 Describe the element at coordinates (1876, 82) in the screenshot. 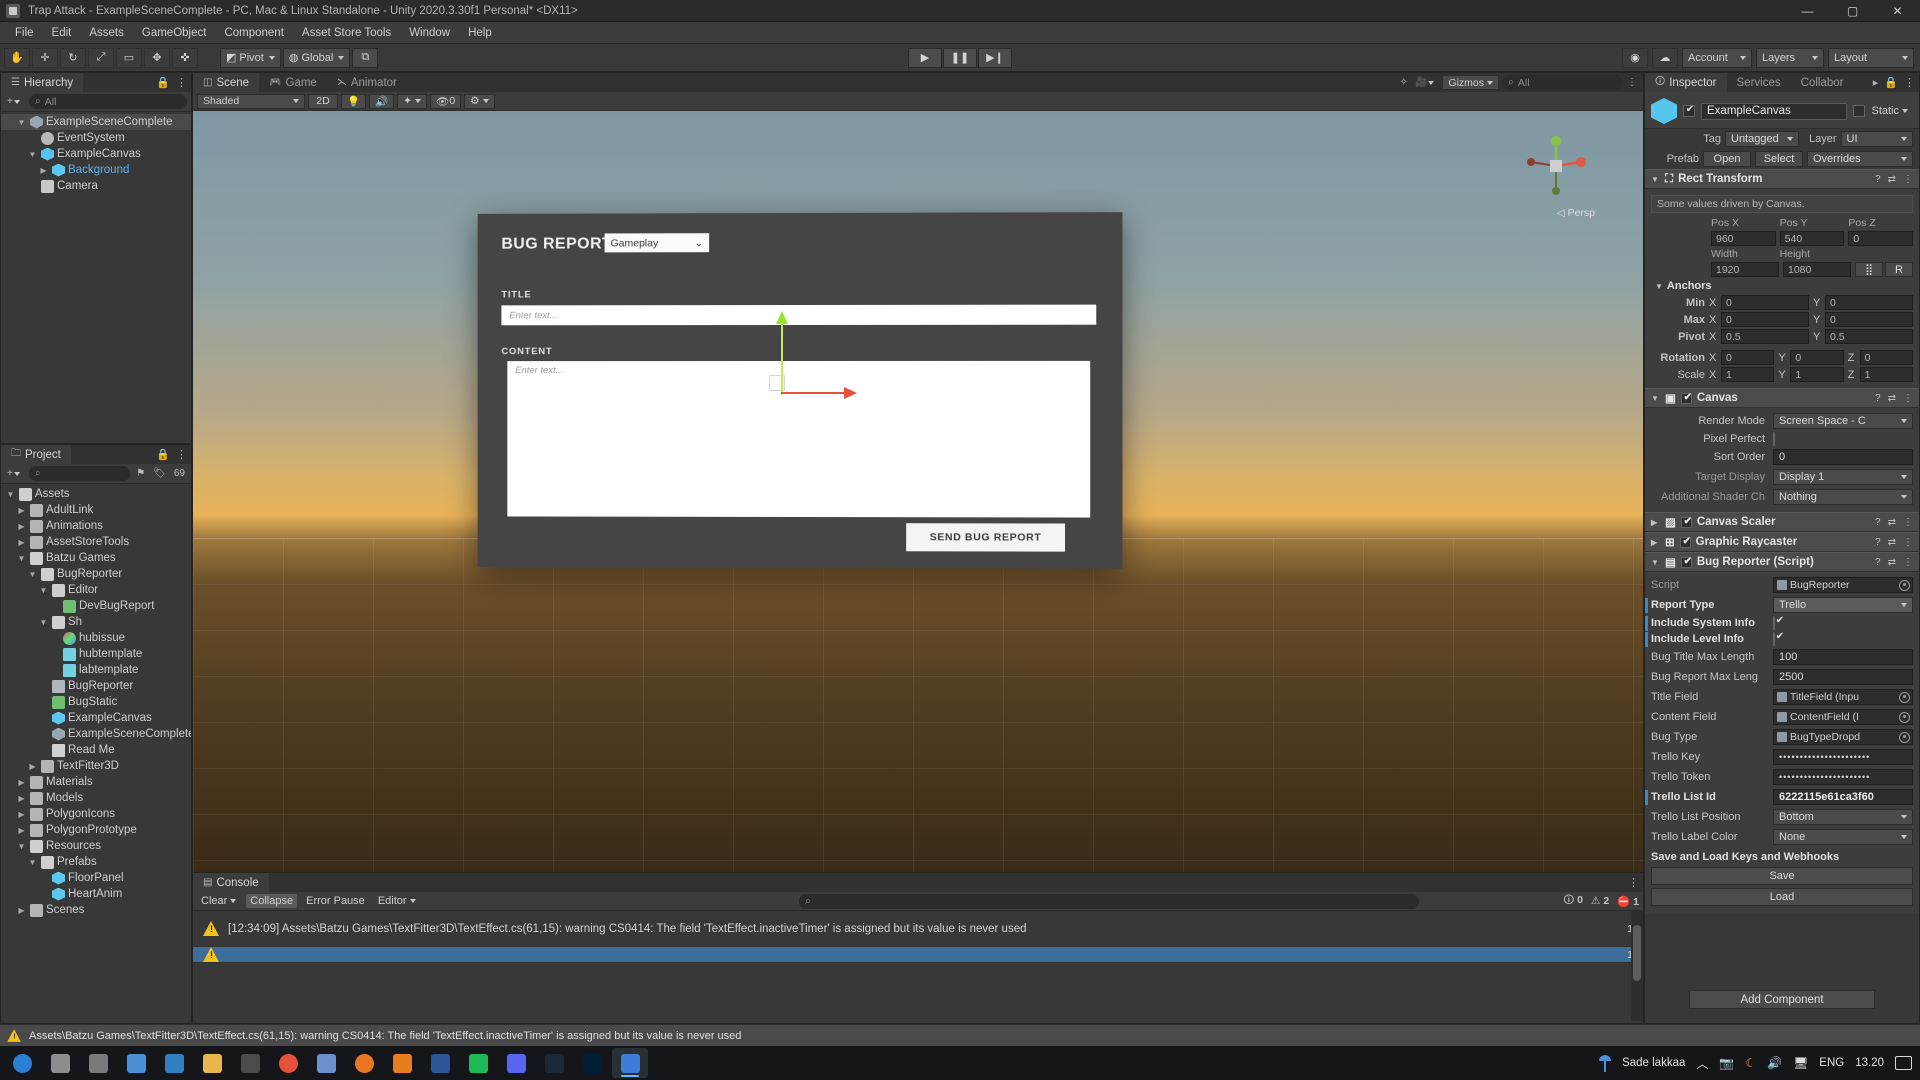

I see `inspector-overflow-icon: ▸` at that location.